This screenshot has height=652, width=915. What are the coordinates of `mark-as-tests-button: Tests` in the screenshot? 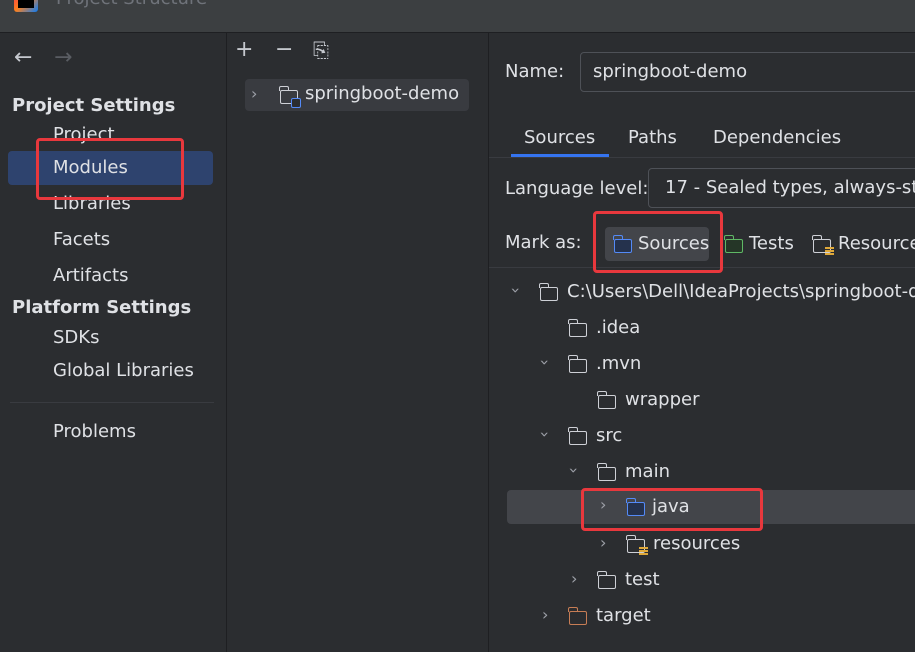 It's located at (759, 244).